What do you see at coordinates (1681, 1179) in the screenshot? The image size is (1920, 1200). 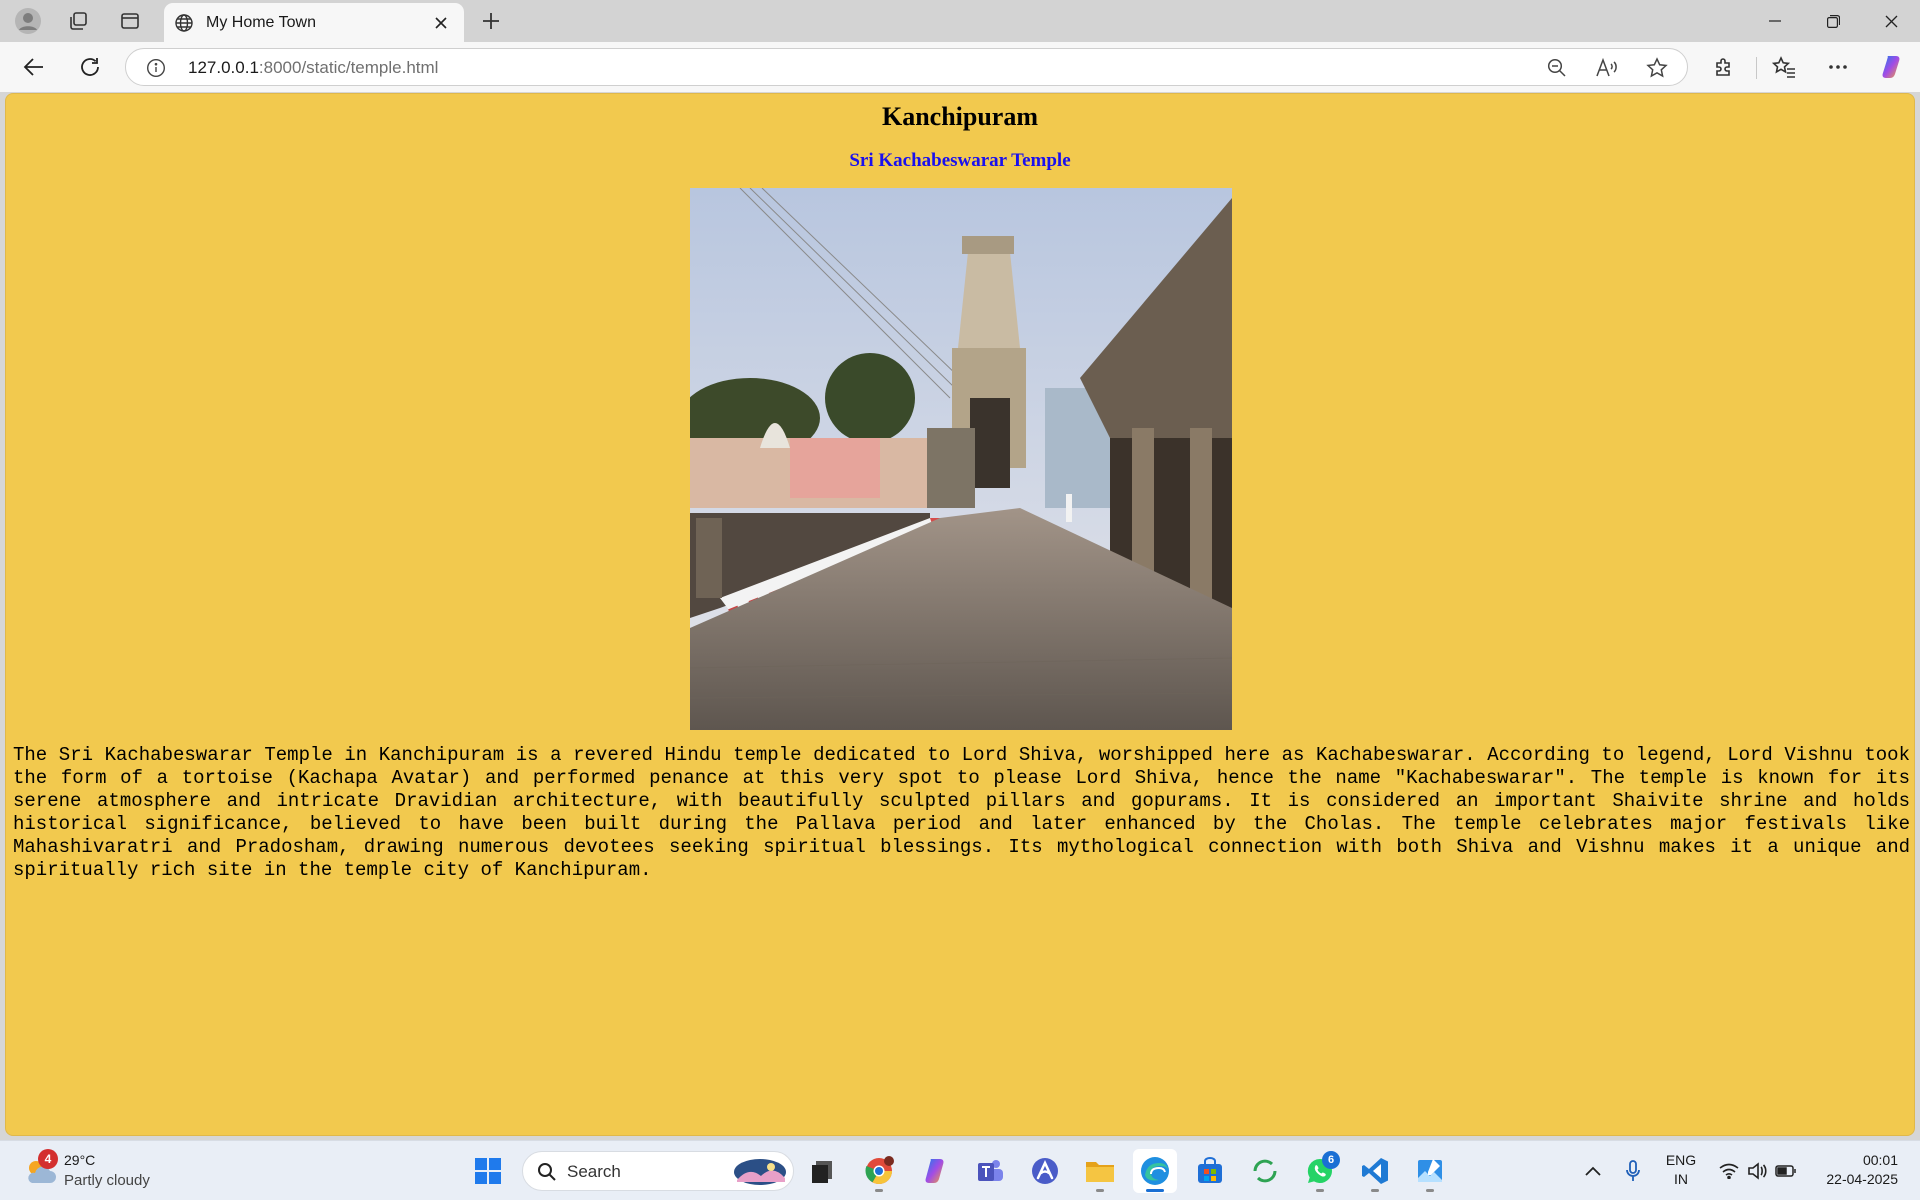 I see `region-code: IN` at bounding box center [1681, 1179].